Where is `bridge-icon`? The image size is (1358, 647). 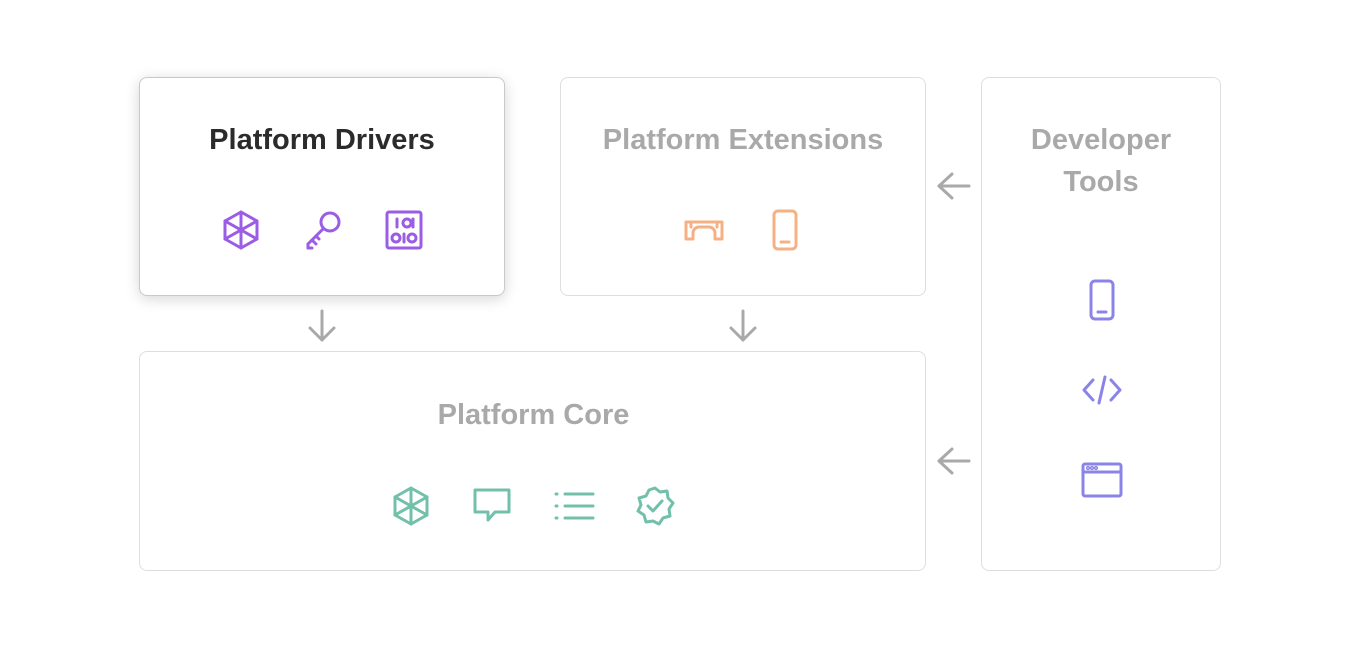 bridge-icon is located at coordinates (704, 230).